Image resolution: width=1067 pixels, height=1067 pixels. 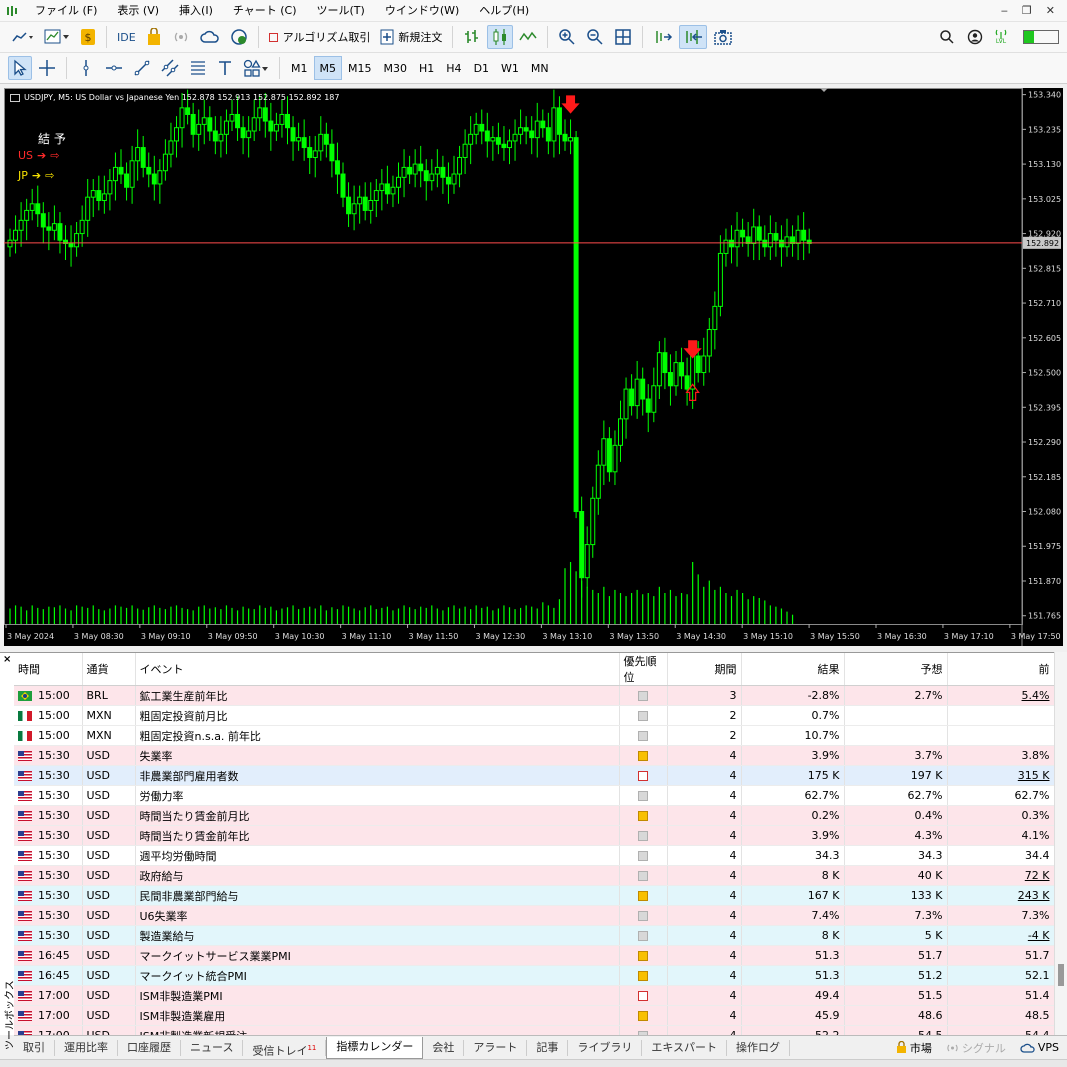 I want to click on calendar-scrollbar, so click(x=1060, y=843).